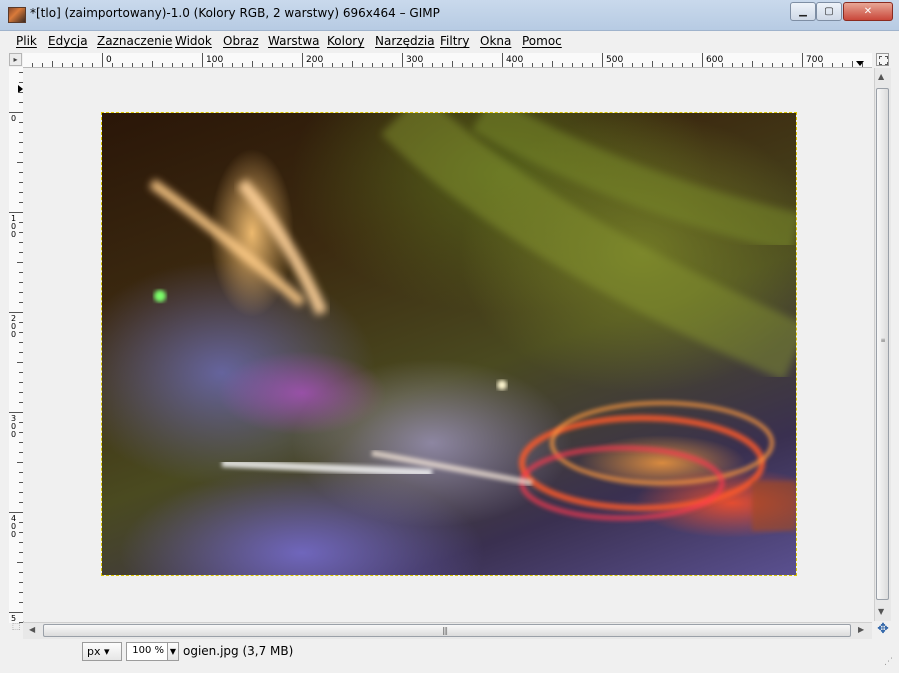 The height and width of the screenshot is (673, 899). Describe the element at coordinates (102, 651) in the screenshot. I see `unit-select: px ▾` at that location.